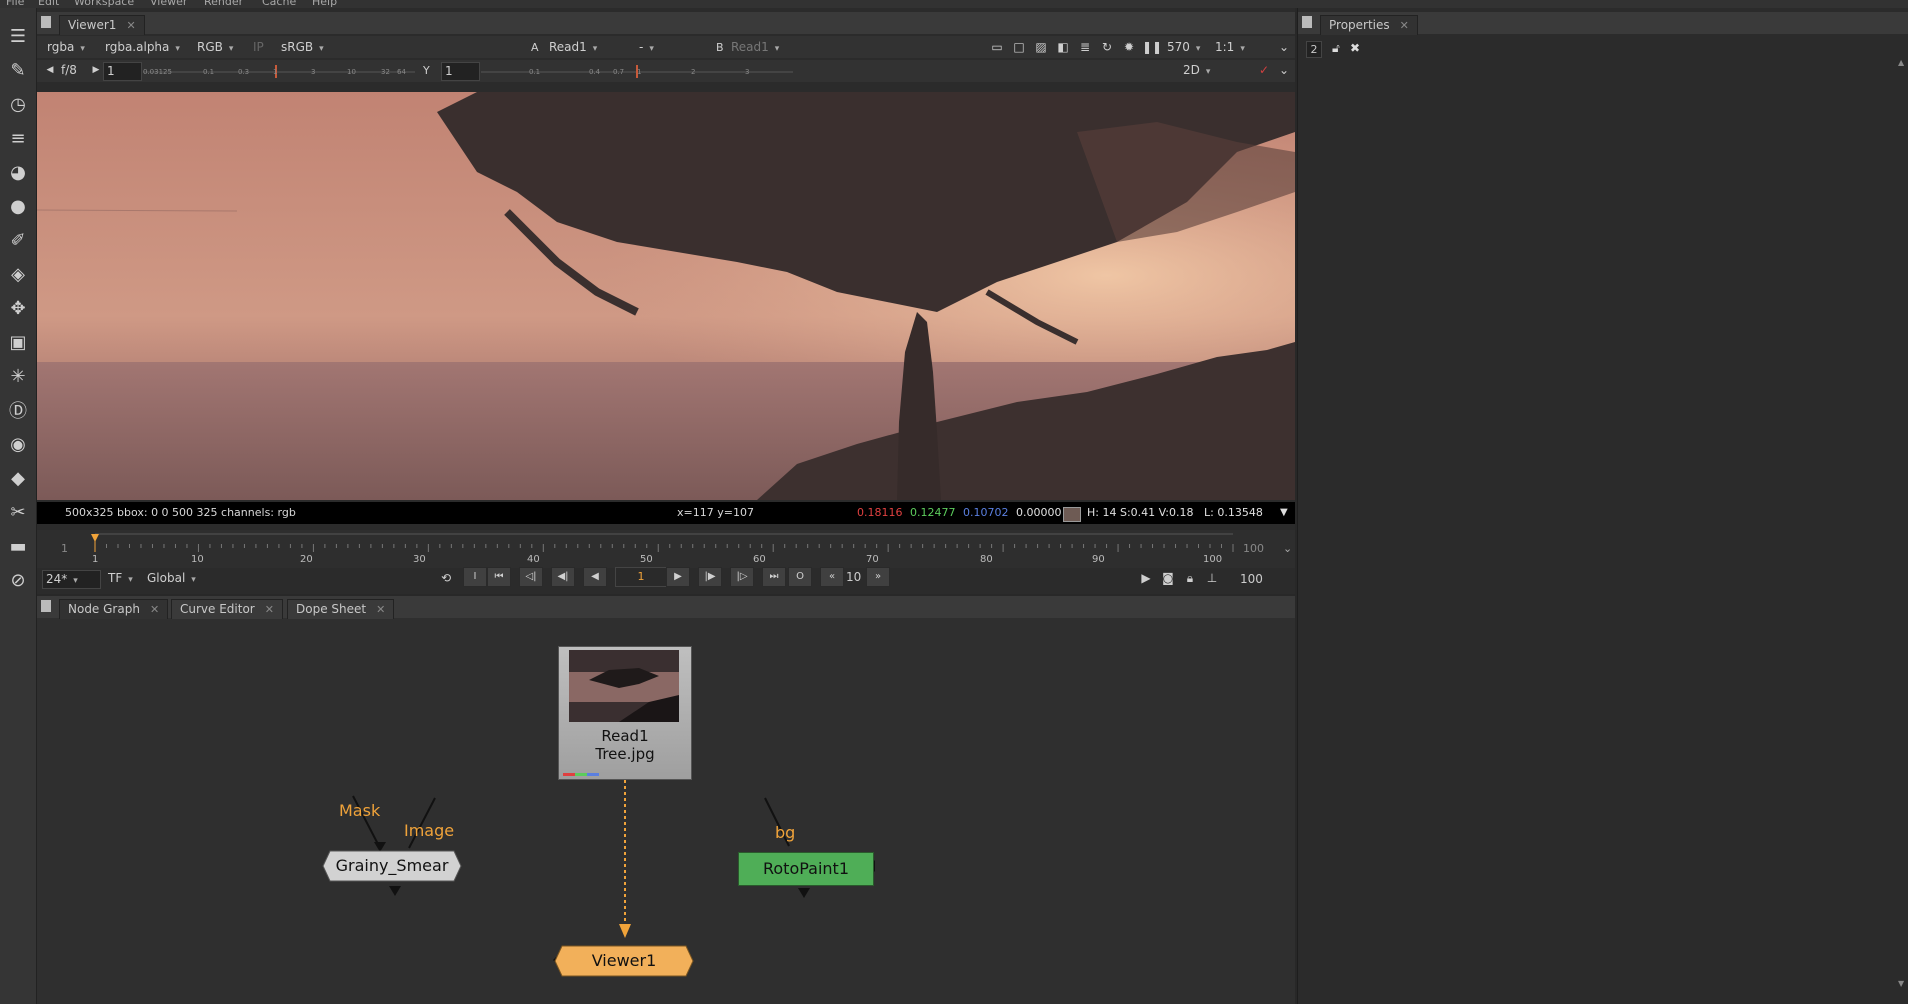 The height and width of the screenshot is (1004, 1908). What do you see at coordinates (18, 36) in the screenshot?
I see `menu-icon: ☰` at bounding box center [18, 36].